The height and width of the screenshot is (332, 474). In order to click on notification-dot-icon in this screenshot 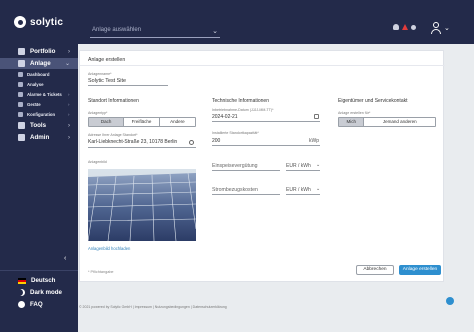, I will do `click(413, 27)`.